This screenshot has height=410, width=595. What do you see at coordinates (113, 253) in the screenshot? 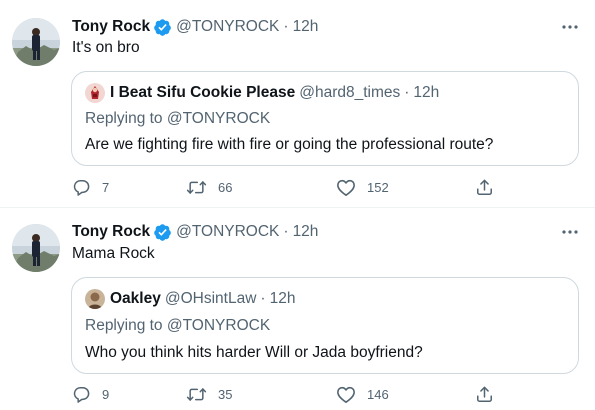
I see `tweet-text: Mama Rock` at bounding box center [113, 253].